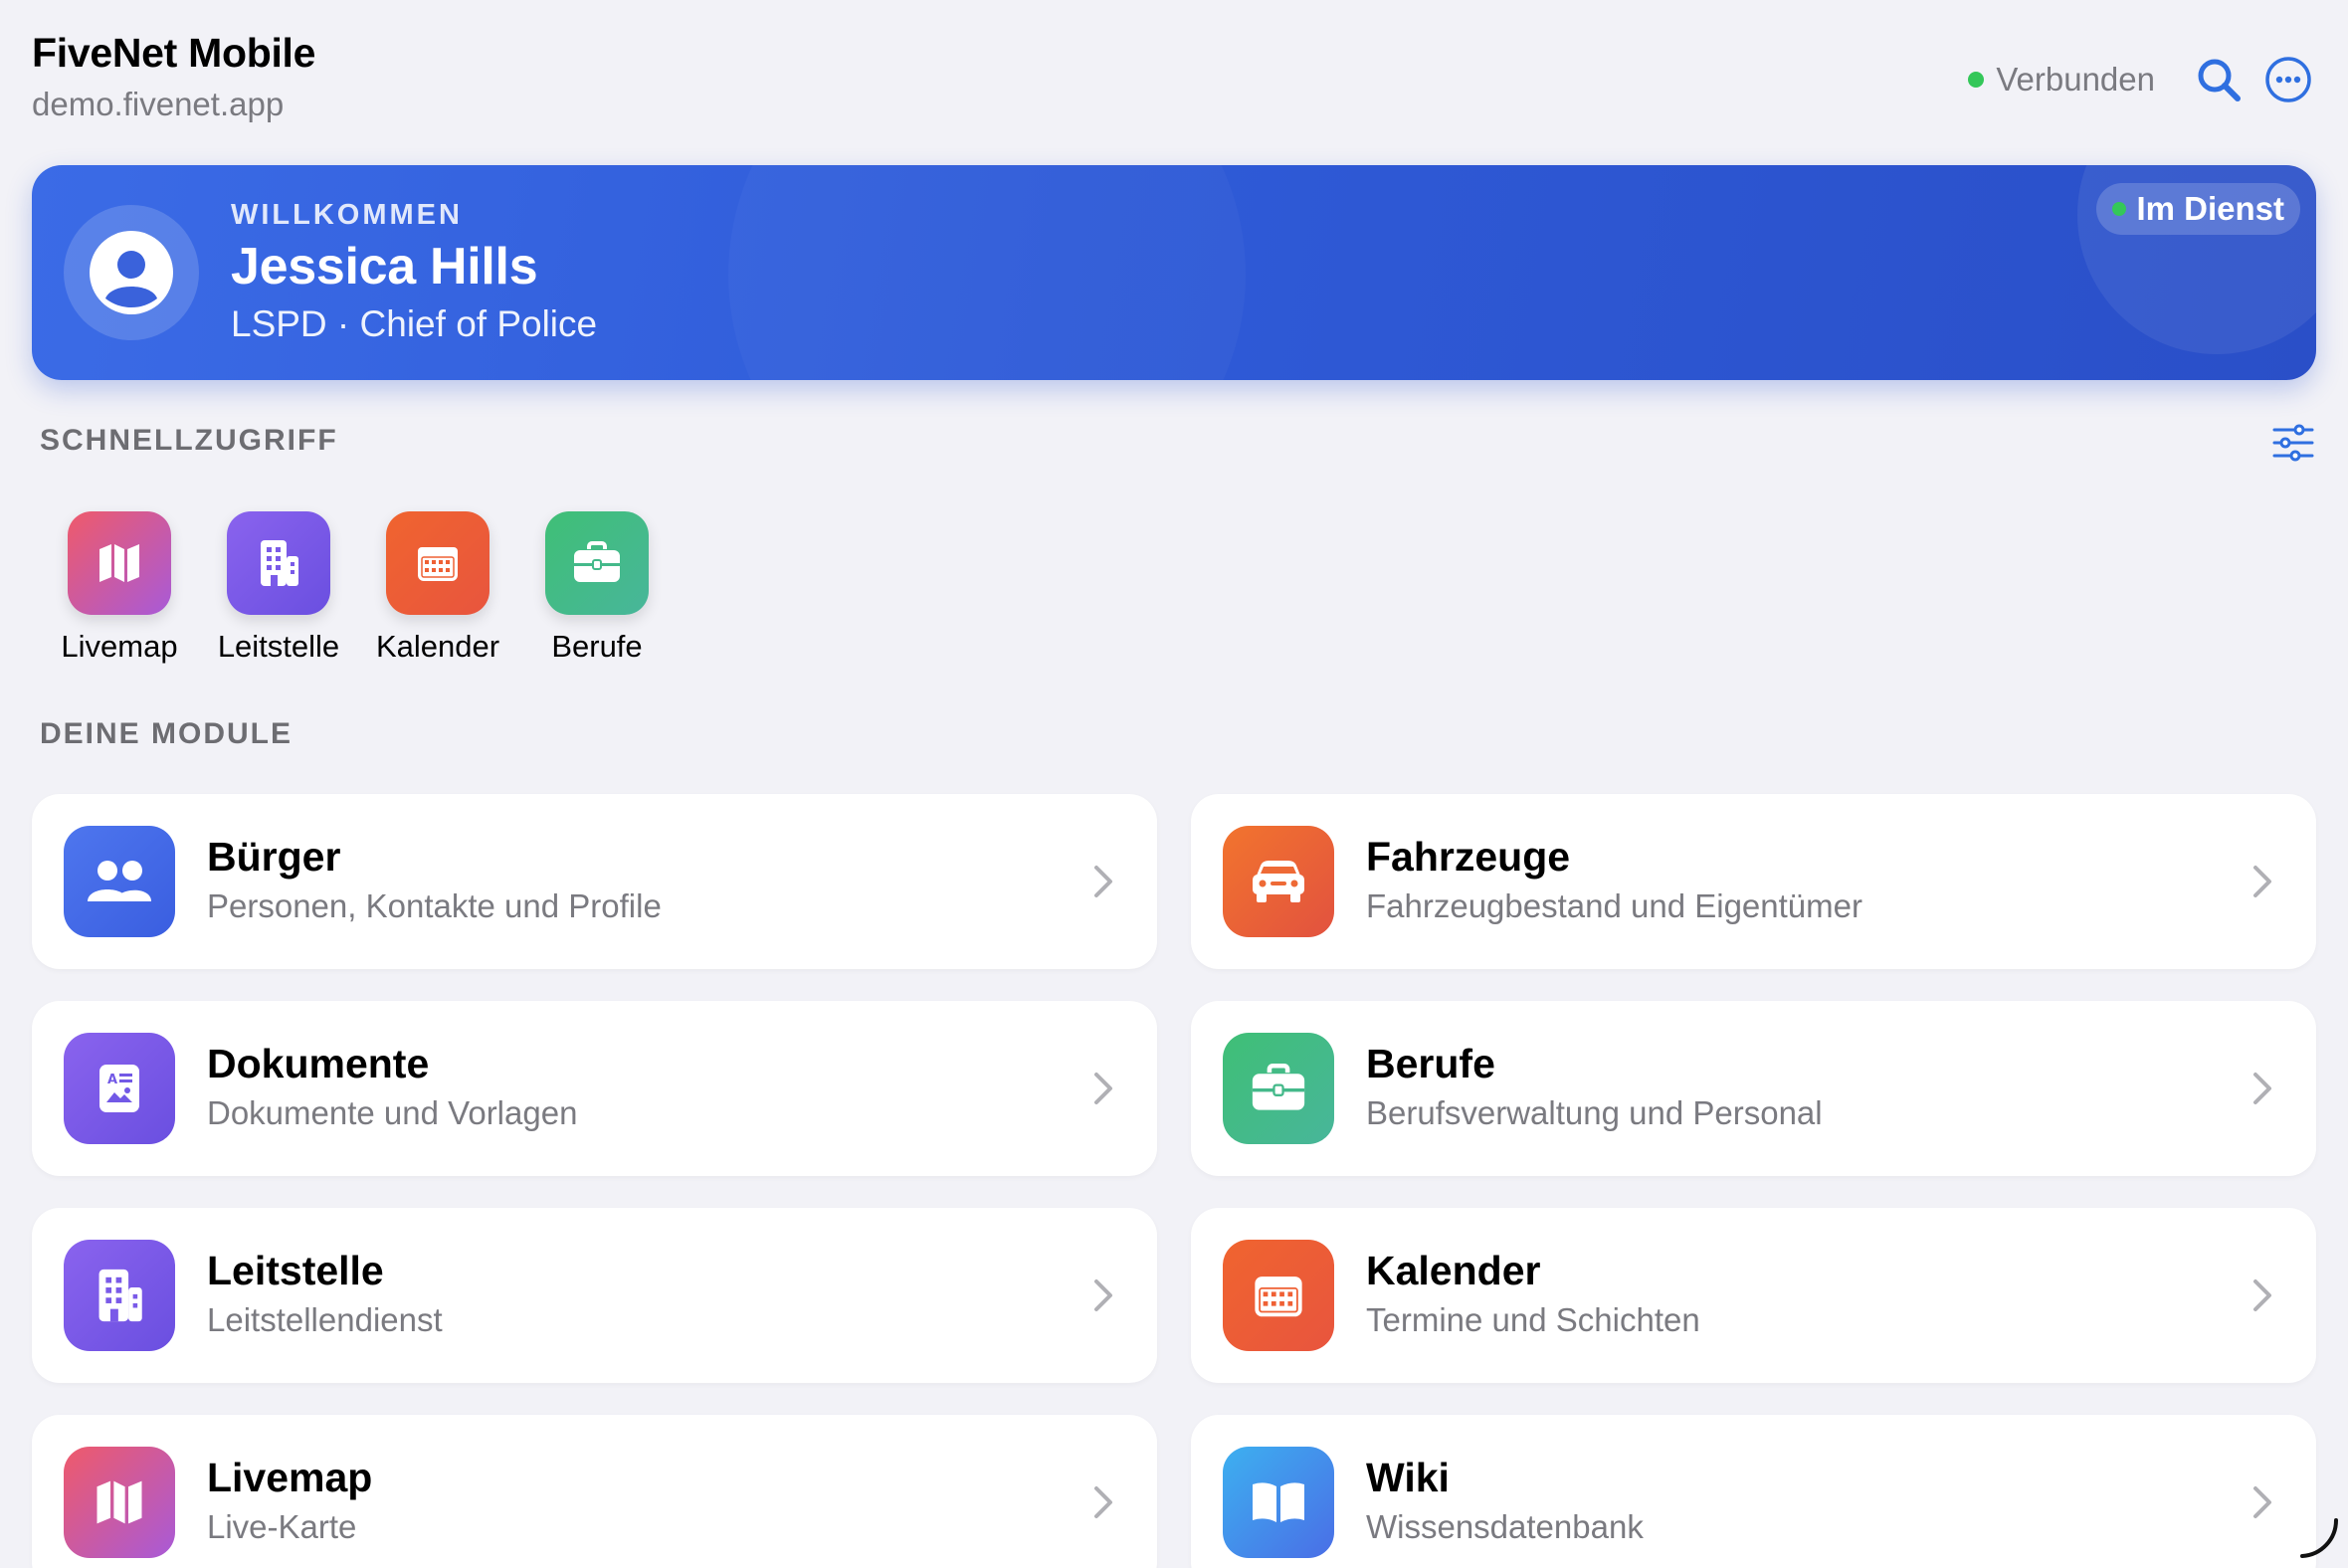 This screenshot has width=2348, height=1568. What do you see at coordinates (1468, 857) in the screenshot?
I see `module-title: Fahrzeuge` at bounding box center [1468, 857].